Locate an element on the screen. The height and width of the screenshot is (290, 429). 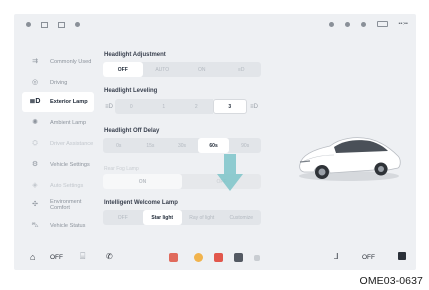
bottom-bar: ⌂ OFF ⌸ ✆ ⅃ OFF is located at coordinates (215, 258).